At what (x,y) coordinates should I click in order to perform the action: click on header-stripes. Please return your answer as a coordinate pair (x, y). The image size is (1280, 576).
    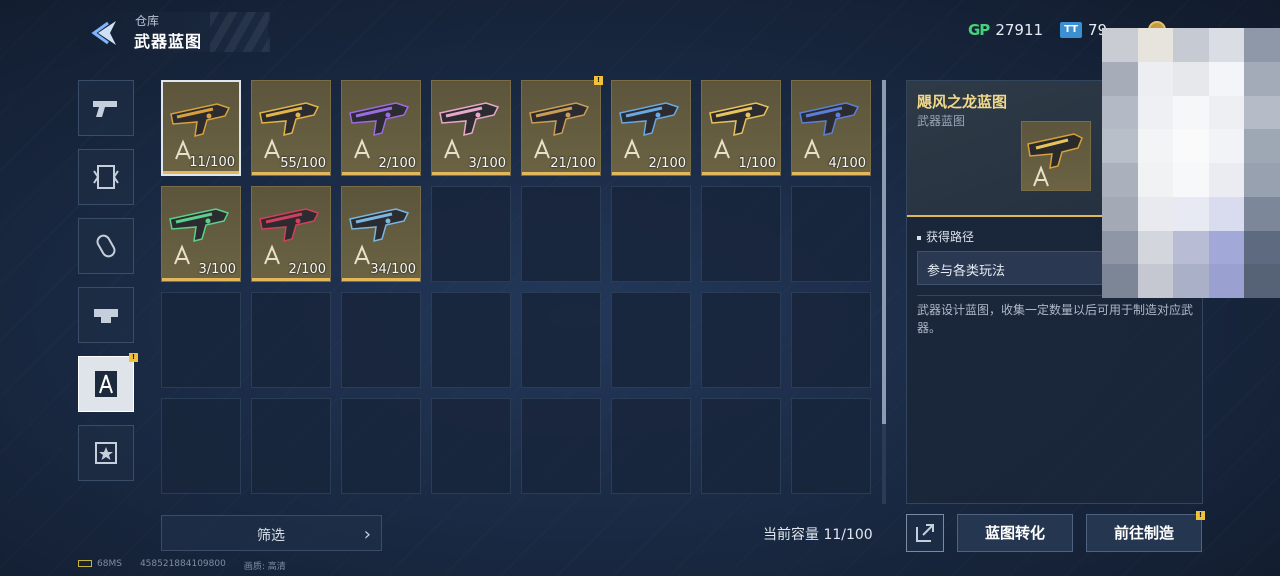
    Looking at the image, I should click on (240, 32).